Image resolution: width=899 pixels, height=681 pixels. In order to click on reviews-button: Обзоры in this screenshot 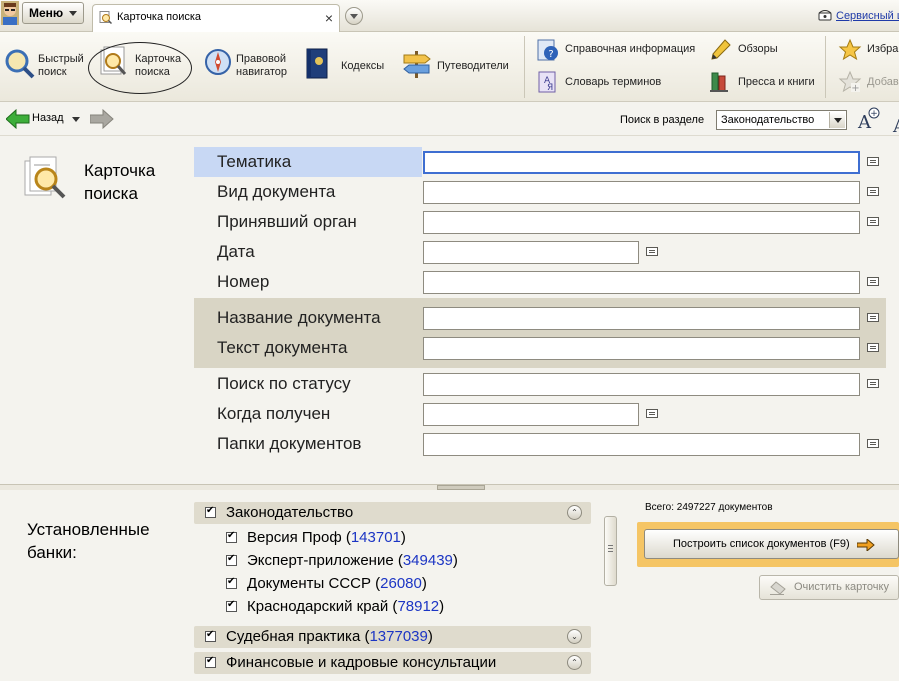, I will do `click(763, 50)`.